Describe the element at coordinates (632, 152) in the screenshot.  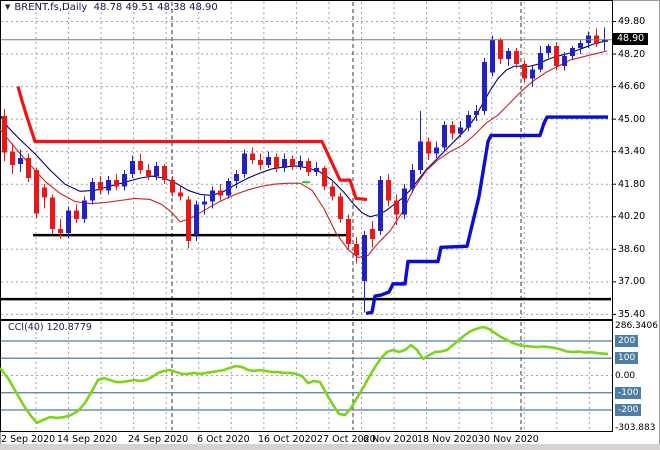
I see `price-axis-label: 43.40` at that location.